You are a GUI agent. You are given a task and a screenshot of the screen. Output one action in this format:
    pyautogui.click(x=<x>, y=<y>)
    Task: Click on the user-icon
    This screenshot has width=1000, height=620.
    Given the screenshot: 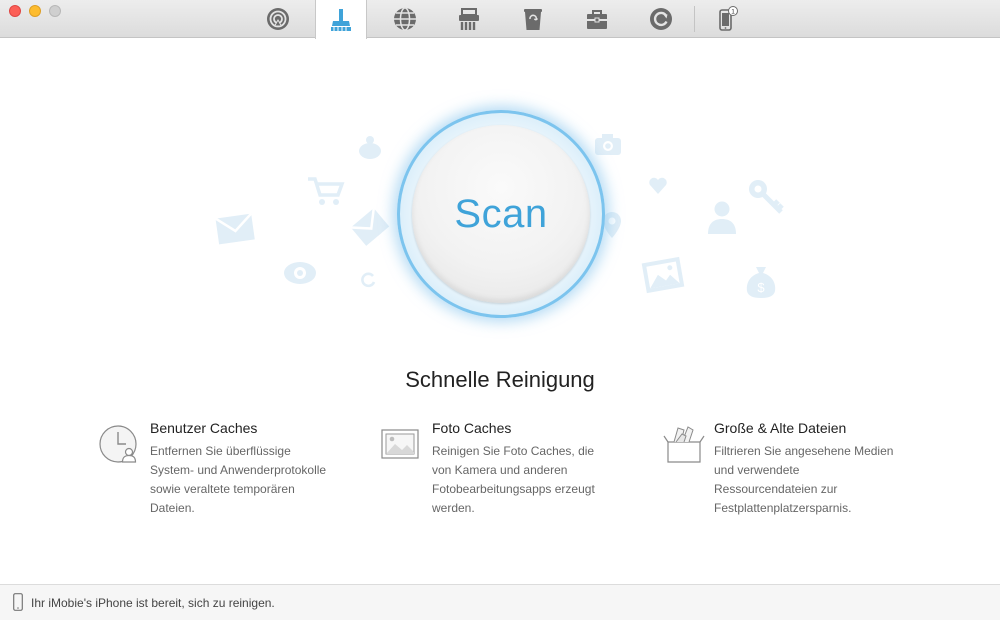 What is the action you would take?
    pyautogui.click(x=722, y=217)
    